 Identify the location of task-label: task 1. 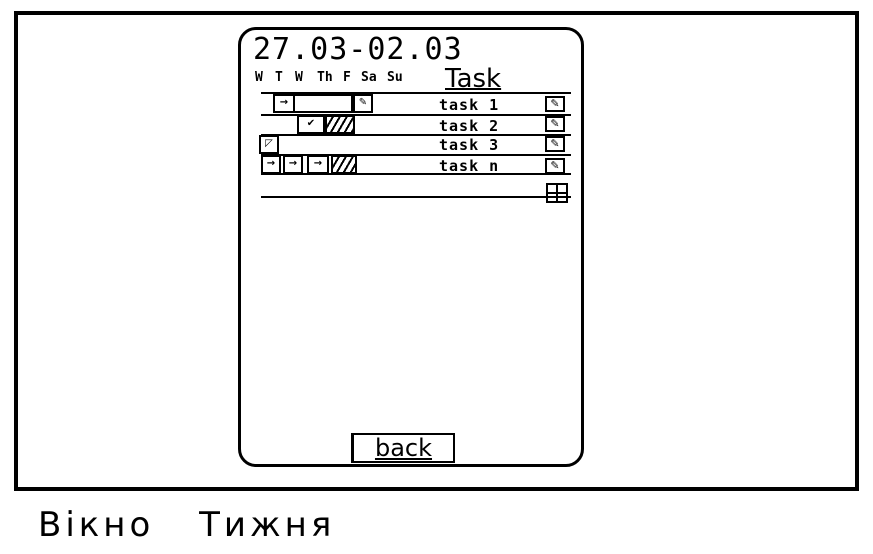
(469, 105).